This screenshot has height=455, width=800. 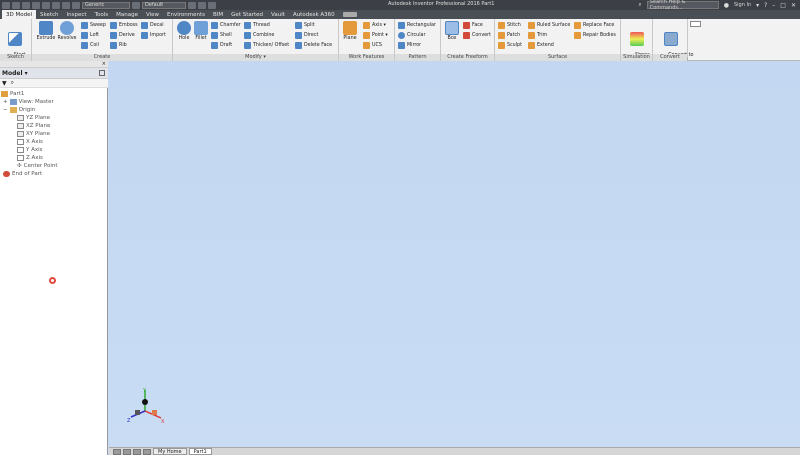 What do you see at coordinates (375, 35) in the screenshot?
I see `point-button: Point ▾` at bounding box center [375, 35].